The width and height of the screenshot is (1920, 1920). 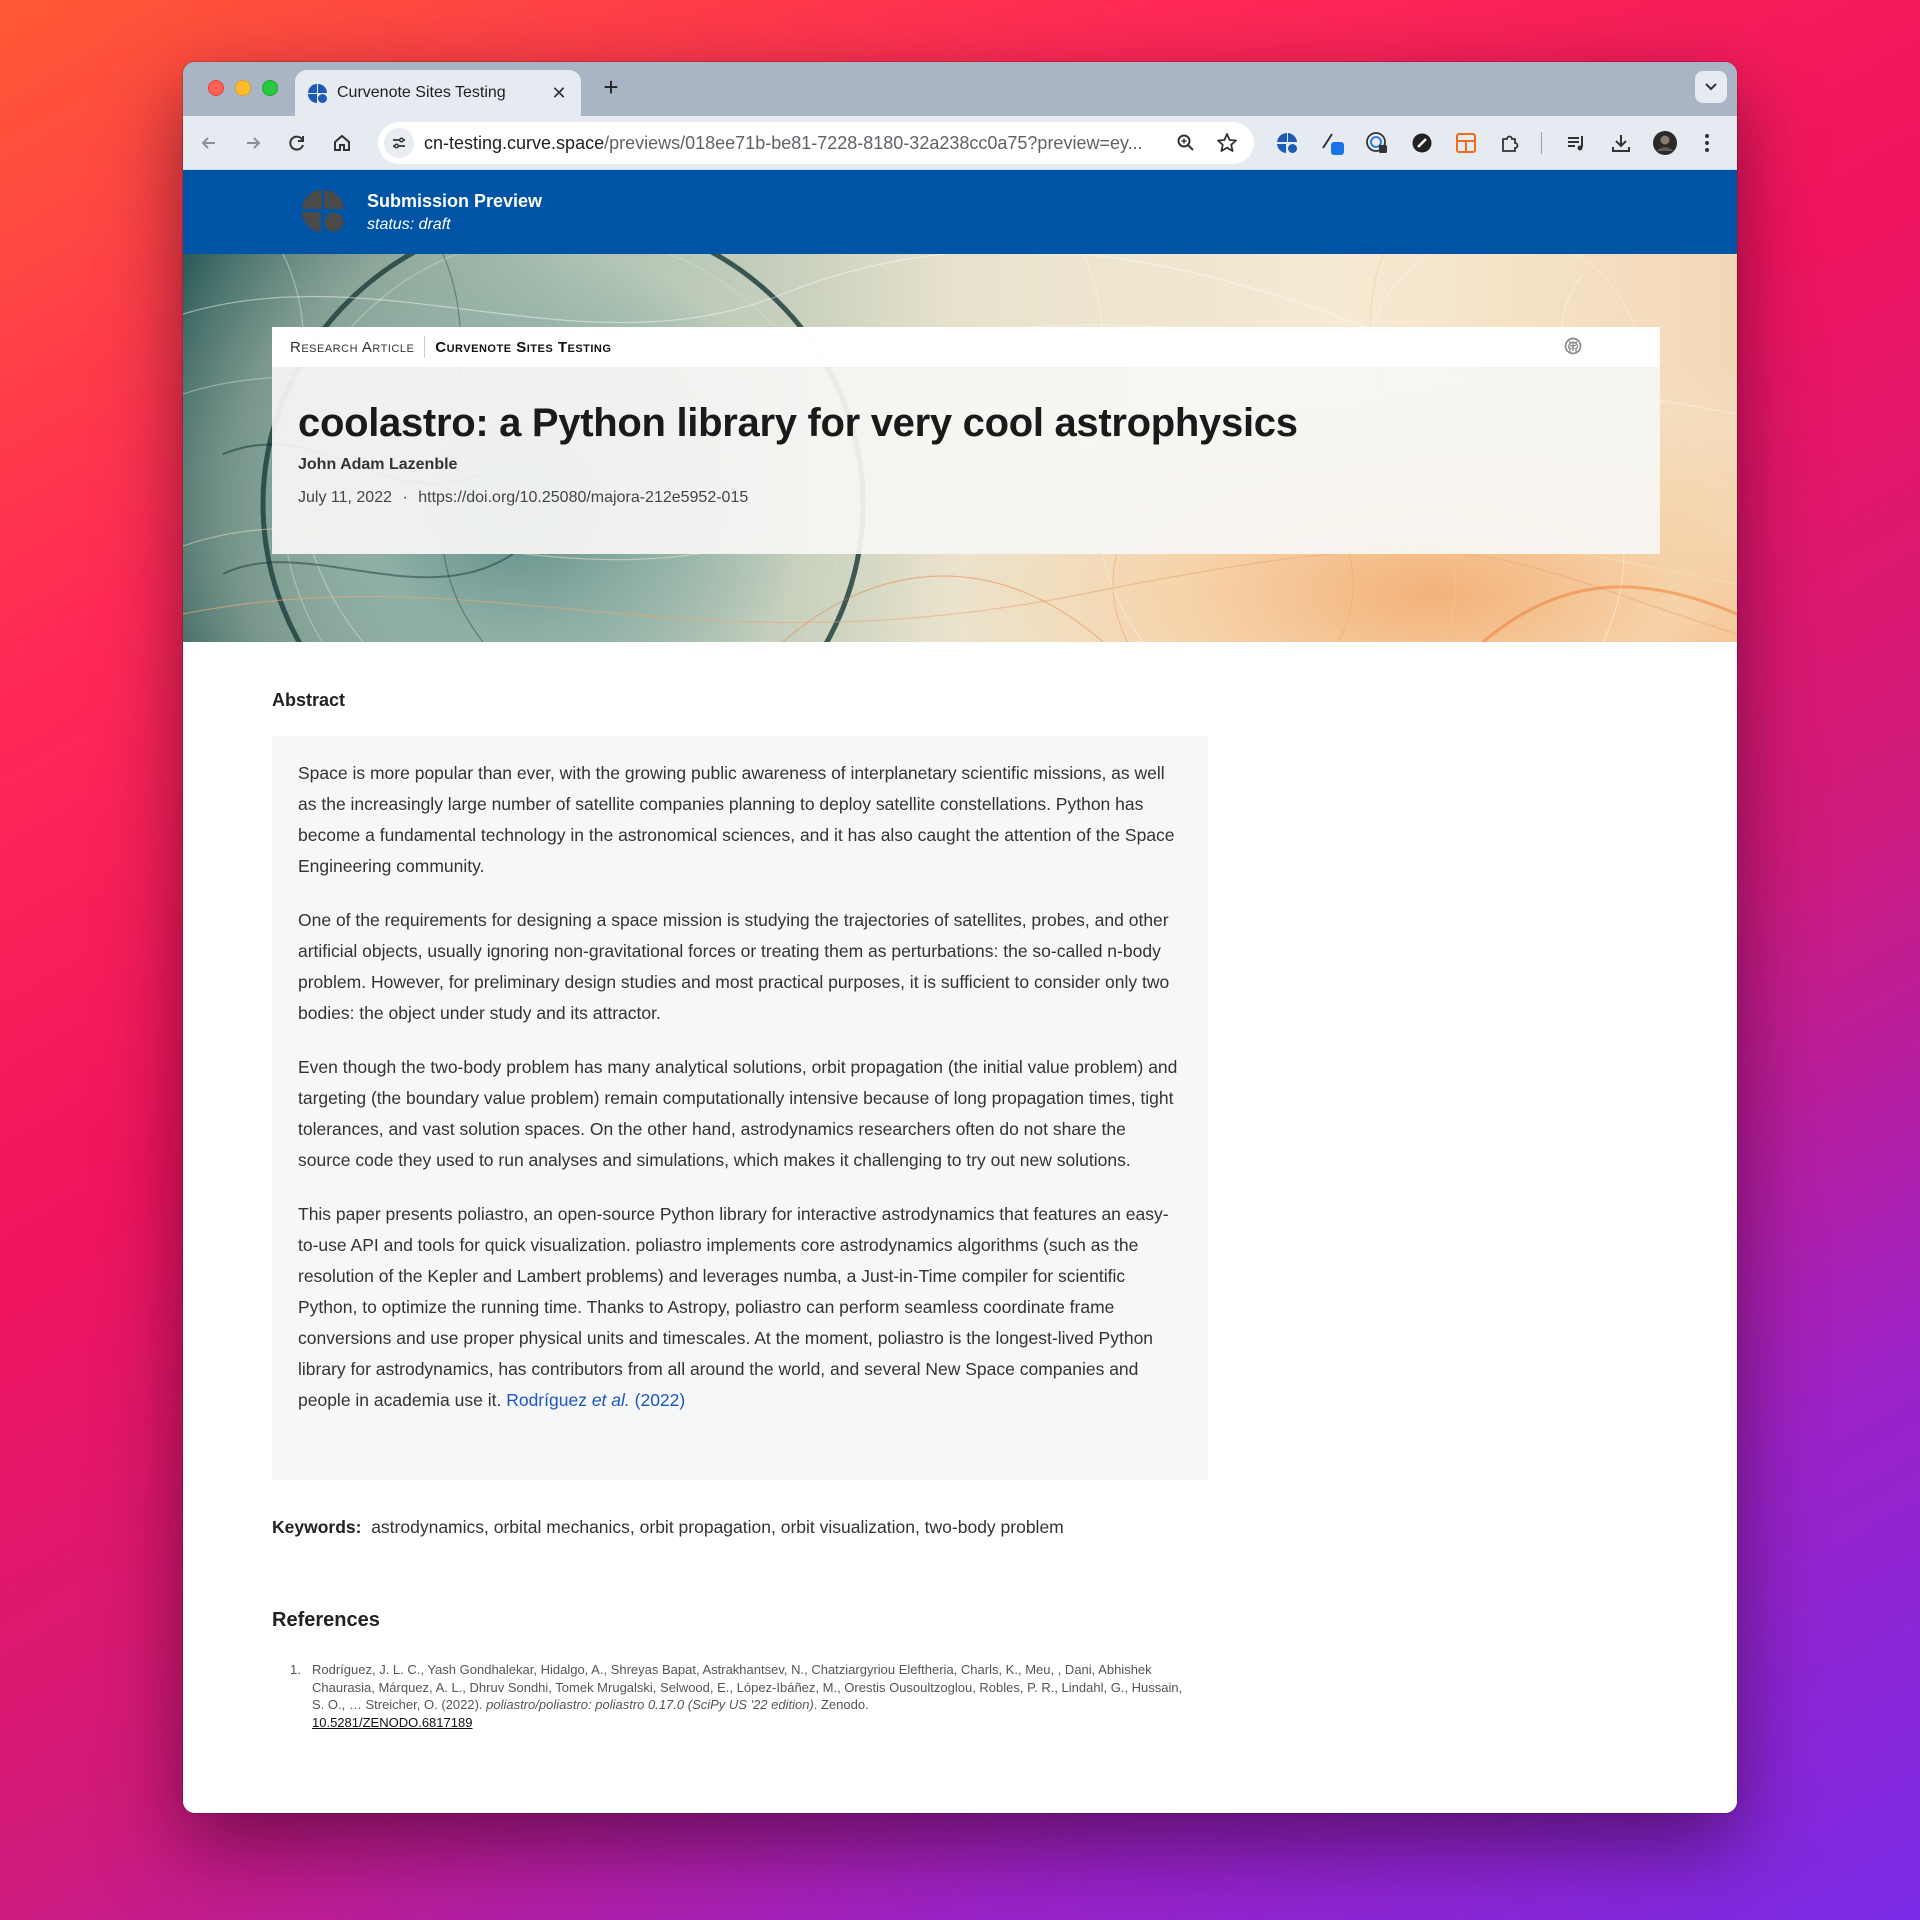 What do you see at coordinates (295, 1669) in the screenshot?
I see `reference-number: 1.` at bounding box center [295, 1669].